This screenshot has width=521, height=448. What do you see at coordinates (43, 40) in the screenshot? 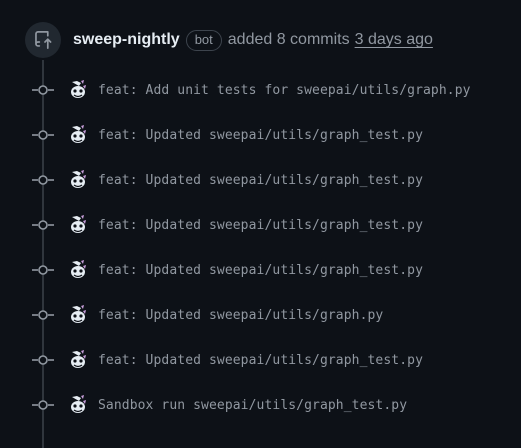
I see `repo-push-icon` at bounding box center [43, 40].